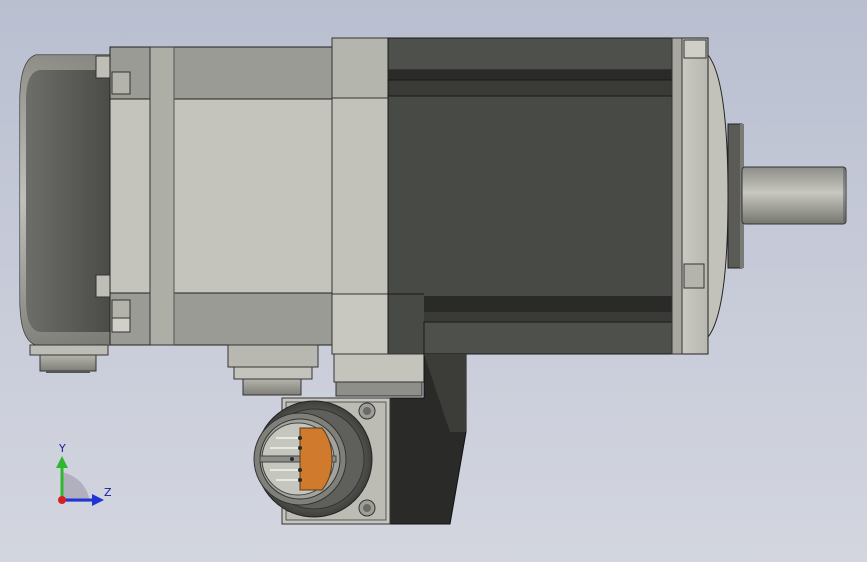 This screenshot has width=867, height=562. Describe the element at coordinates (221, 196) in the screenshot. I see `encoder-housing` at that location.